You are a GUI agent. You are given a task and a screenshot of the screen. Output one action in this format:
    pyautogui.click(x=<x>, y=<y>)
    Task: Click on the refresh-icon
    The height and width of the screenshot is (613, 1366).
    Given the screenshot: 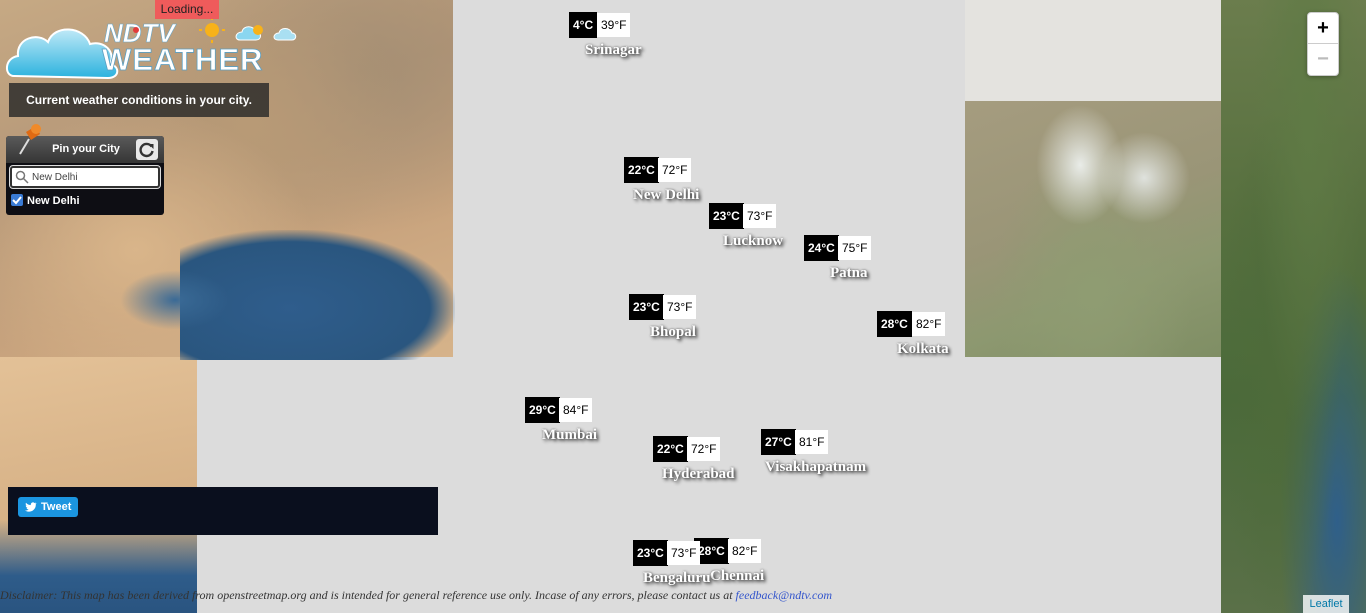 What is the action you would take?
    pyautogui.click(x=146, y=150)
    